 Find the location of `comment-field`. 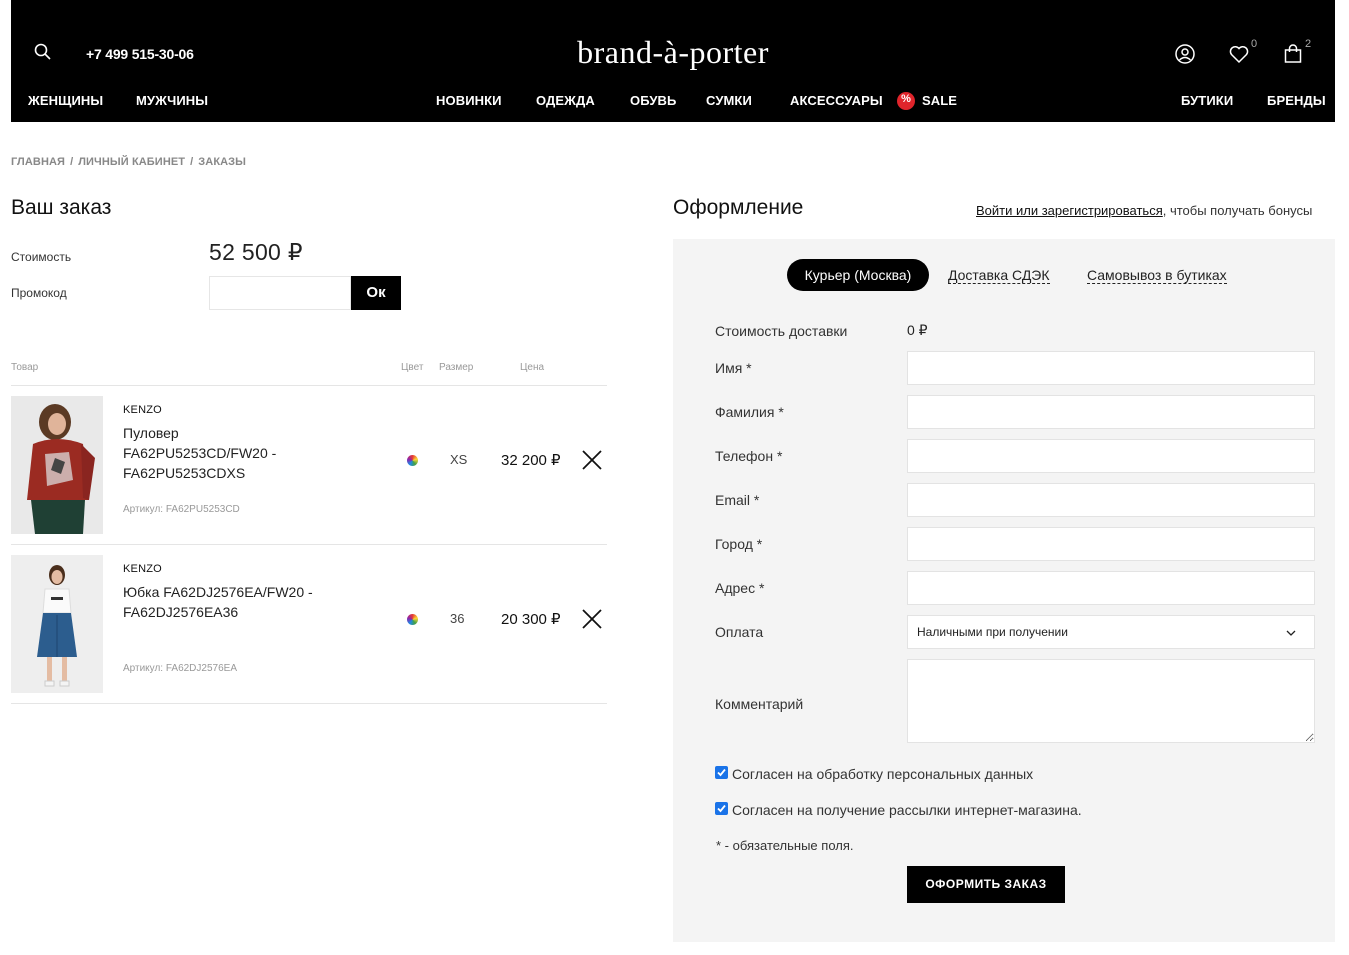

comment-field is located at coordinates (1111, 701).